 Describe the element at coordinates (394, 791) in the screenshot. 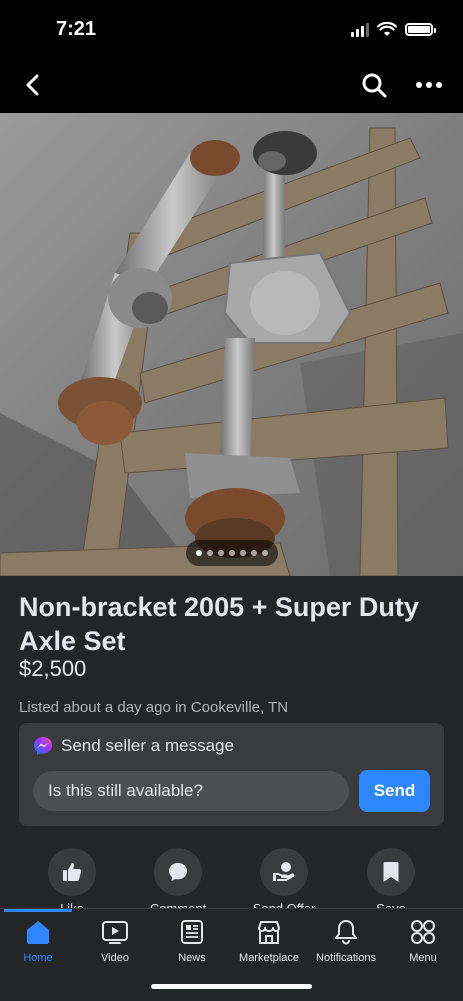

I see `send-button: Send` at that location.